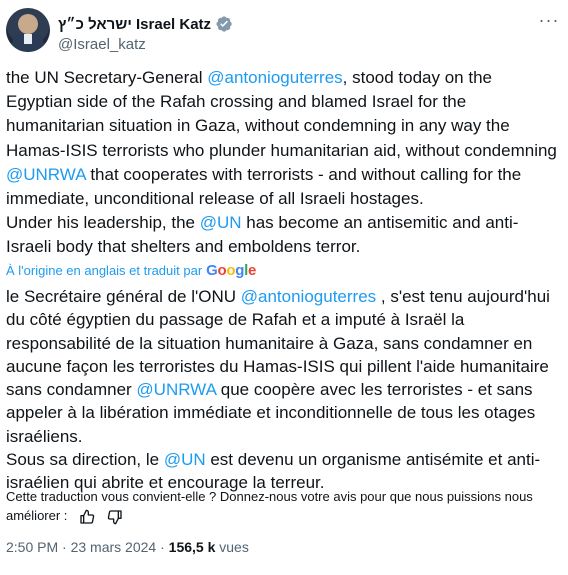  What do you see at coordinates (231, 270) in the screenshot?
I see `google-logo: Google` at bounding box center [231, 270].